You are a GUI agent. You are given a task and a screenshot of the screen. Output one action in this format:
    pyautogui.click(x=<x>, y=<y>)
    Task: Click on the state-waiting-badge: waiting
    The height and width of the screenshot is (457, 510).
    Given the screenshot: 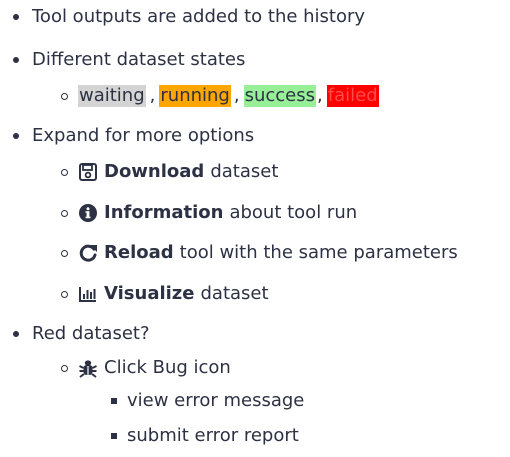 What is the action you would take?
    pyautogui.click(x=112, y=96)
    